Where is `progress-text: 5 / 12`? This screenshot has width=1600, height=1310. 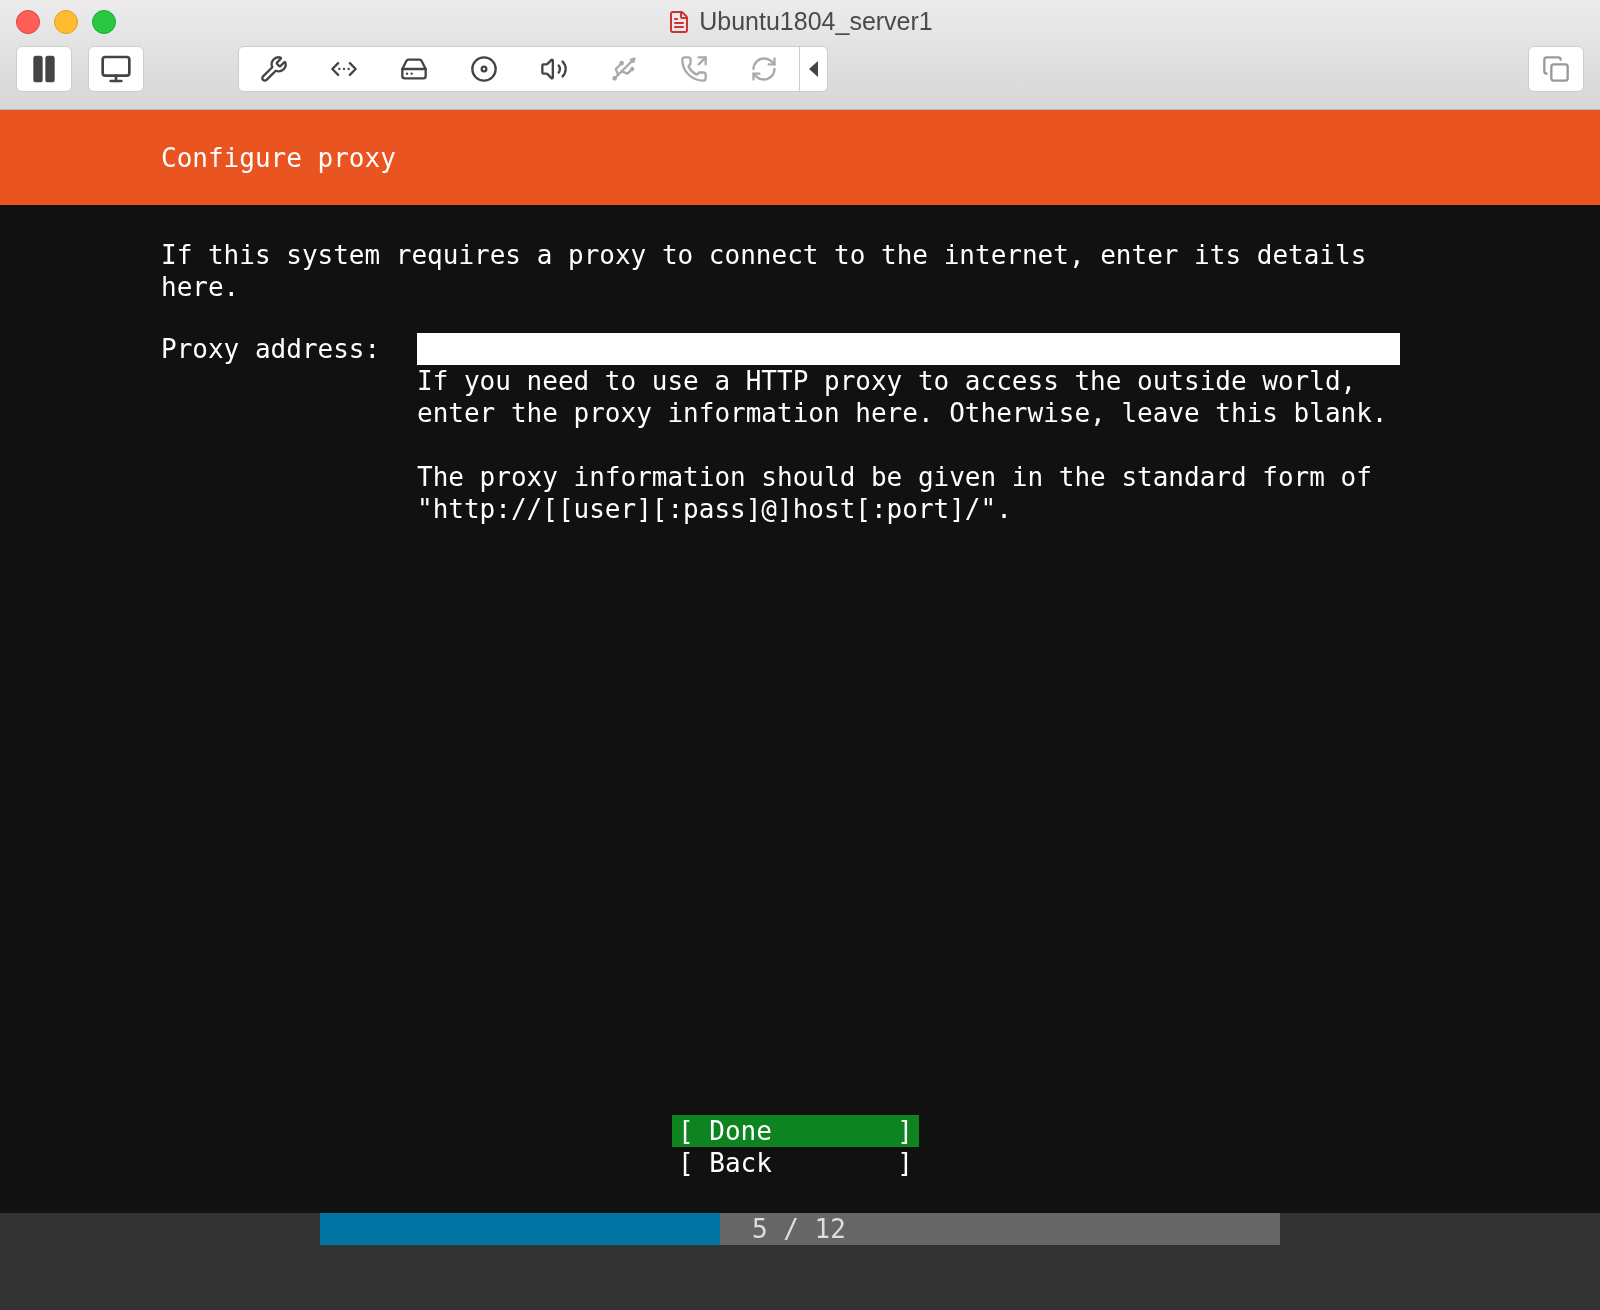 progress-text: 5 / 12 is located at coordinates (799, 1229).